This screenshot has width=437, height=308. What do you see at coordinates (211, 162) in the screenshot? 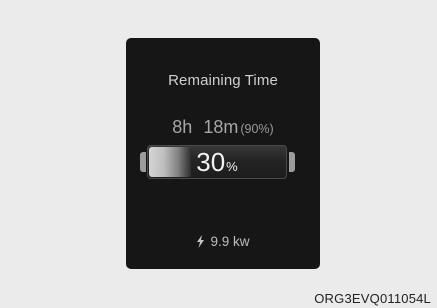
I see `state-of-charge-value: 30` at bounding box center [211, 162].